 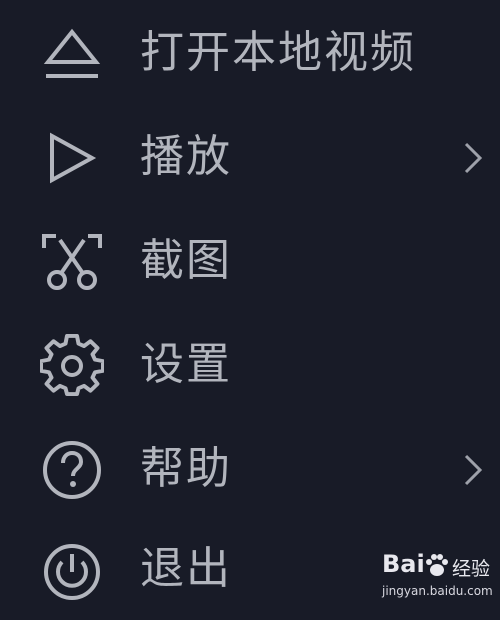 I want to click on menu-item-label: 截图, so click(x=186, y=260).